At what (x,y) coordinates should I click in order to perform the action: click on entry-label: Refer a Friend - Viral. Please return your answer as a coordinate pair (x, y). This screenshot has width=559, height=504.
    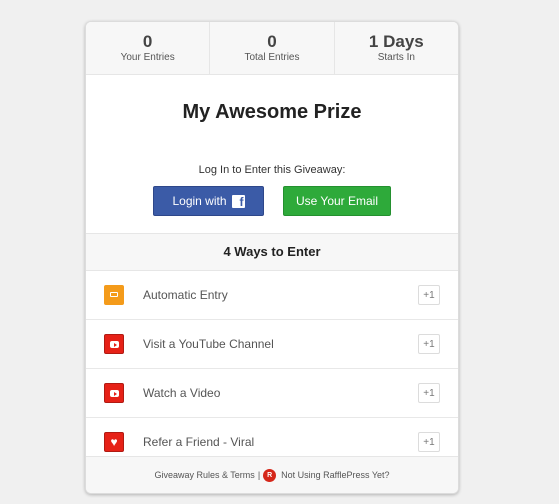
    Looking at the image, I should click on (199, 442).